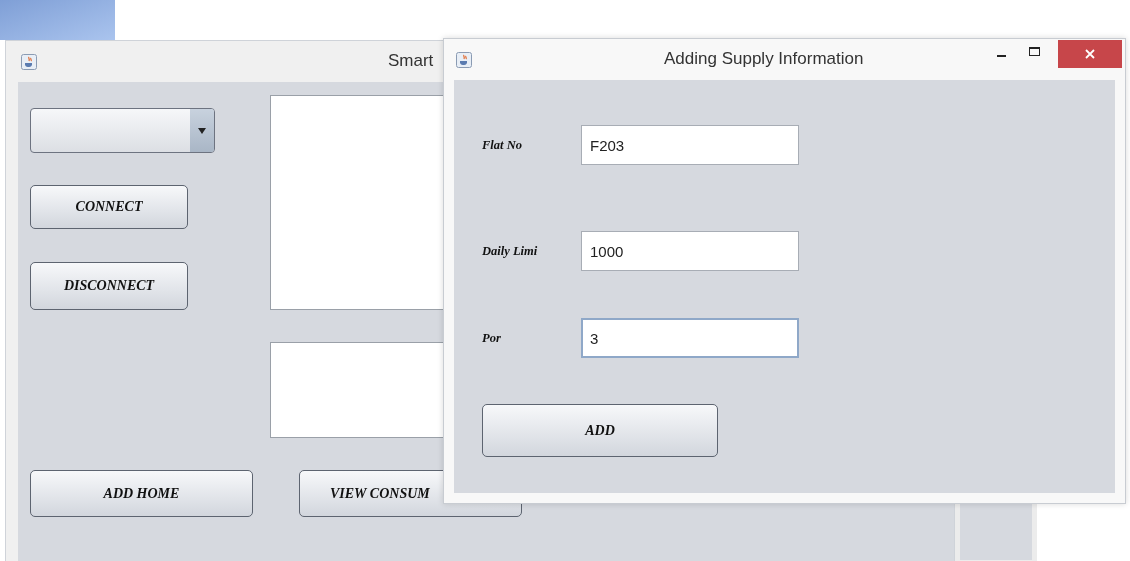 This screenshot has height=561, width=1130. I want to click on input-field: 3, so click(690, 338).